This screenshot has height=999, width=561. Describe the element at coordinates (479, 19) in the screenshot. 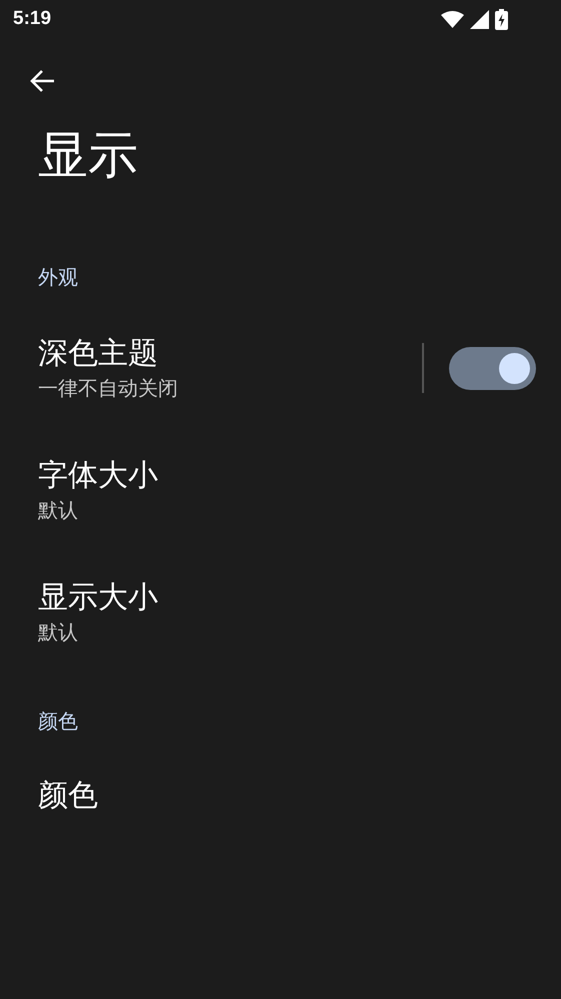

I see `signal-icon` at that location.